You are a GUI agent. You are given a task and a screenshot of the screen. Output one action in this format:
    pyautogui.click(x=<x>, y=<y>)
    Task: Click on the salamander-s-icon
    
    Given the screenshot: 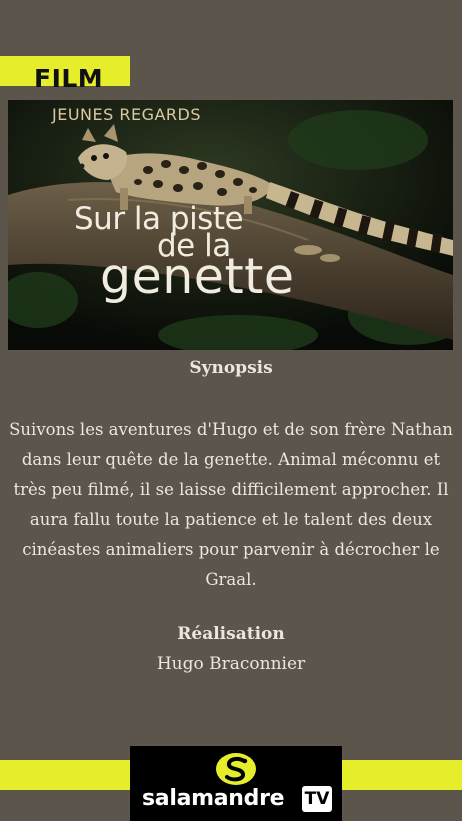 What is the action you would take?
    pyautogui.click(x=236, y=769)
    